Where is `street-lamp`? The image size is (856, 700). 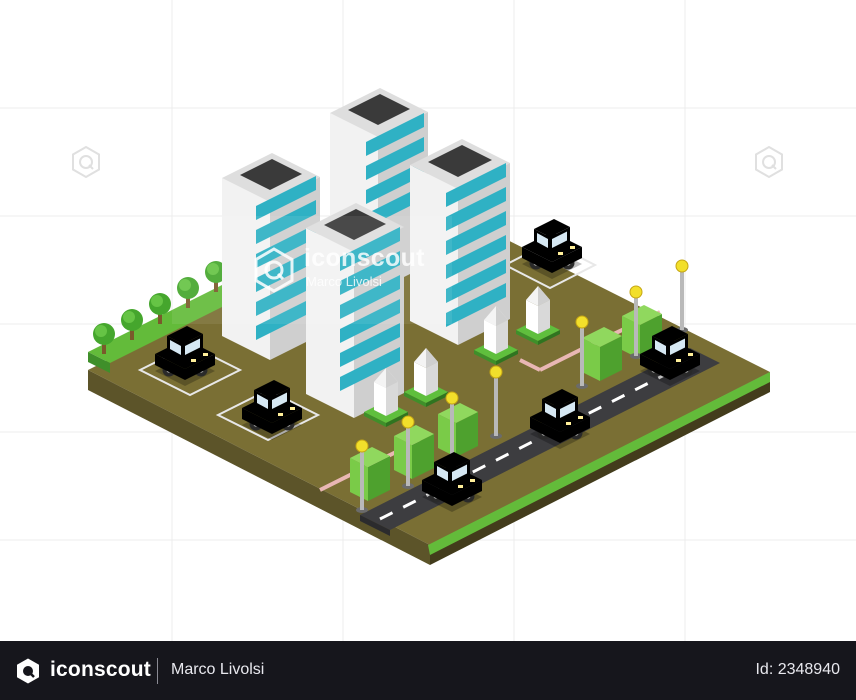 street-lamp is located at coordinates (682, 296).